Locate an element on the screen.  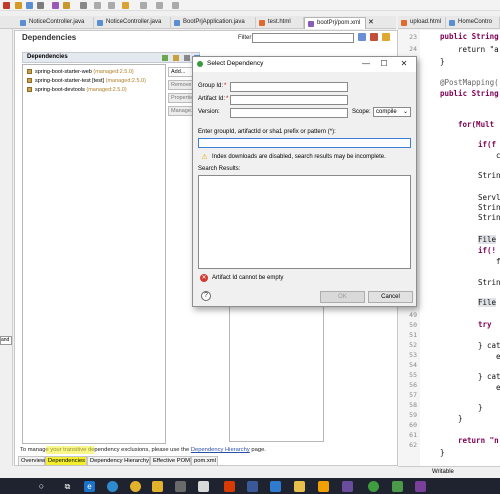
app-icon-purple is located at coordinates (347, 486).